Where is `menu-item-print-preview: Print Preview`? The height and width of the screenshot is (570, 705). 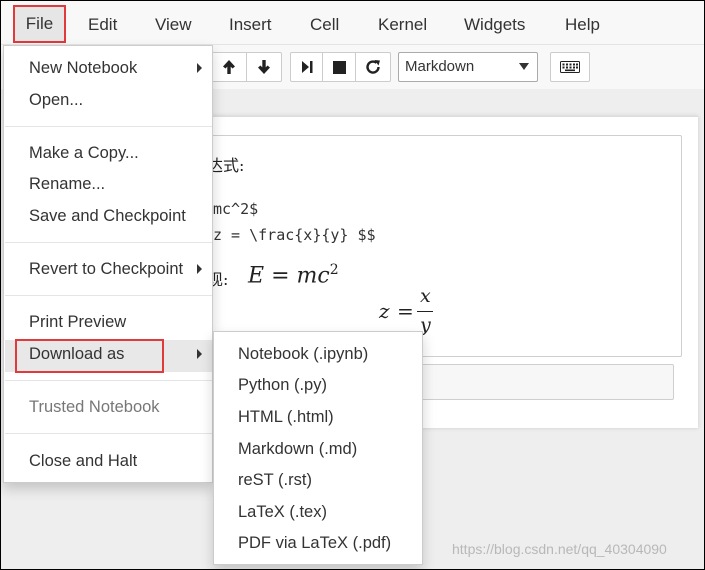 menu-item-print-preview: Print Preview is located at coordinates (77, 322).